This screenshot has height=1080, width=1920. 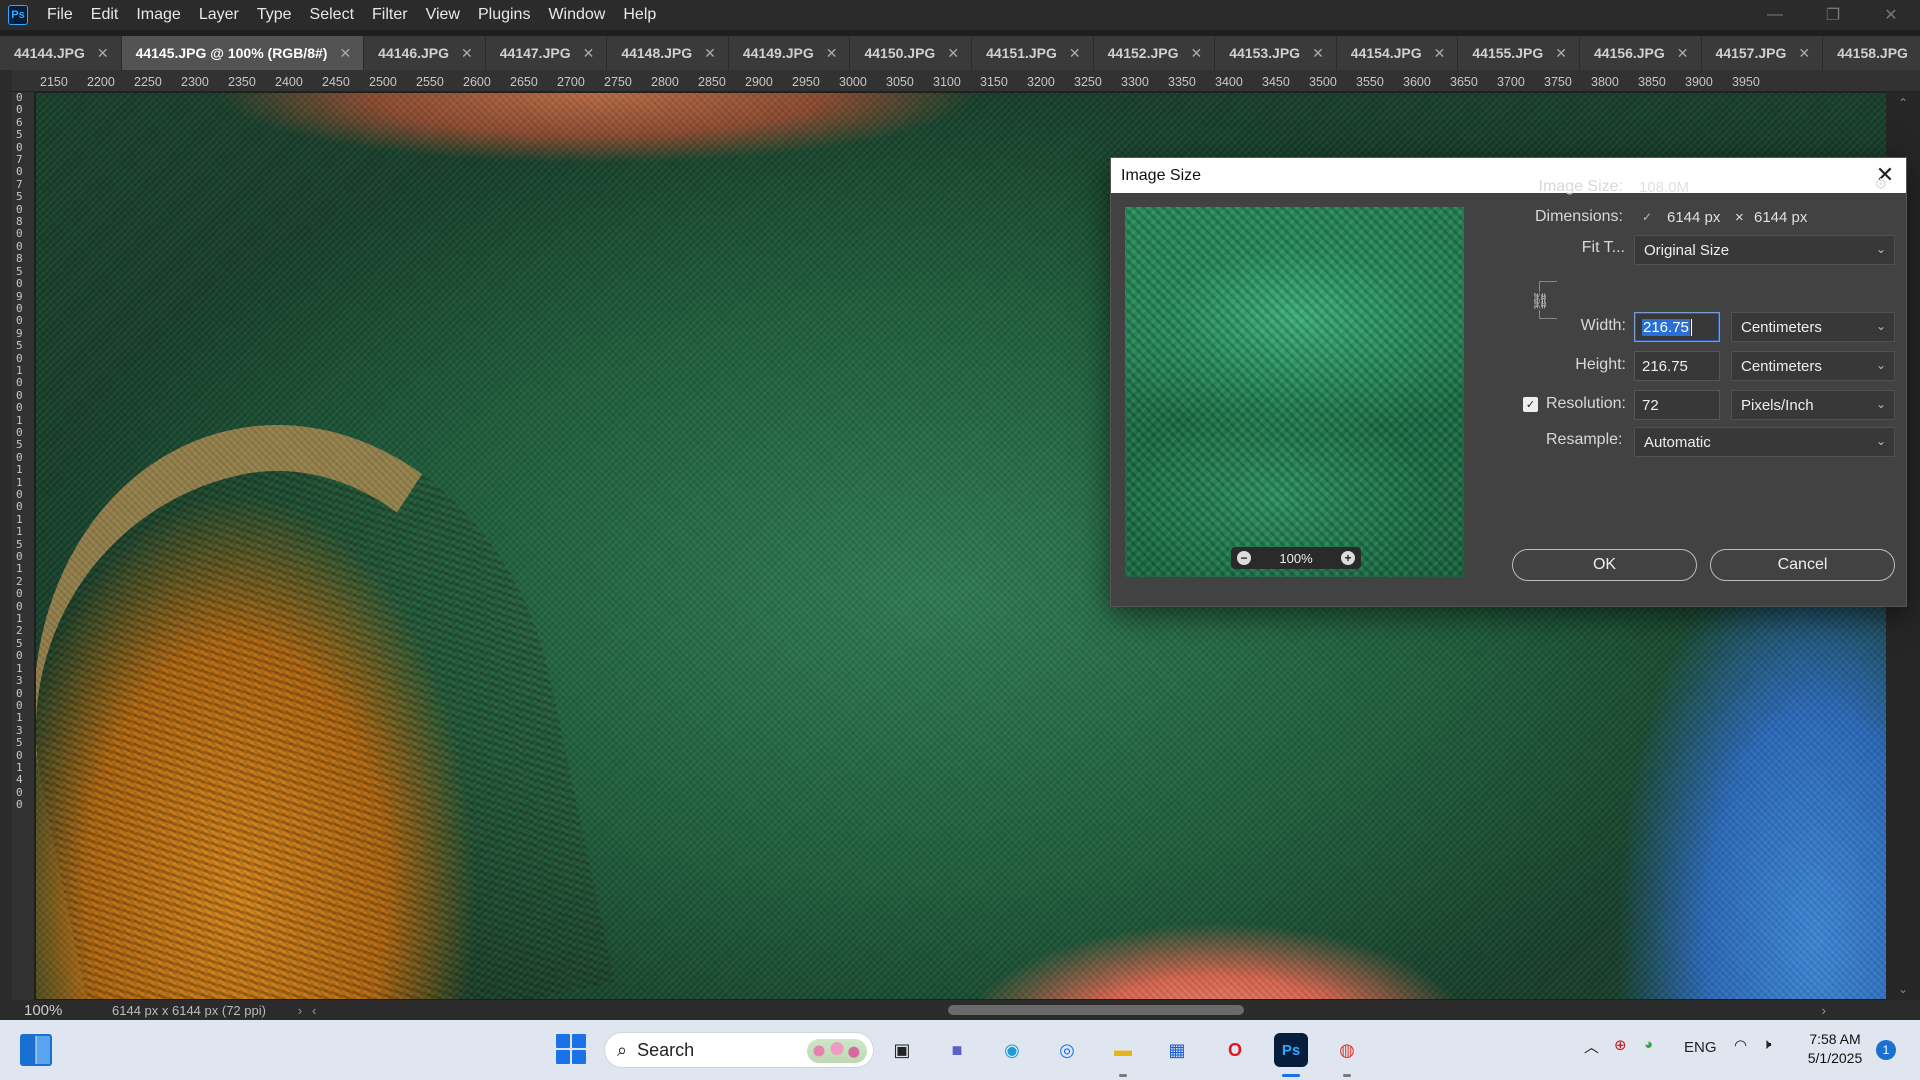 I want to click on menu-filter: Filter, so click(x=390, y=15).